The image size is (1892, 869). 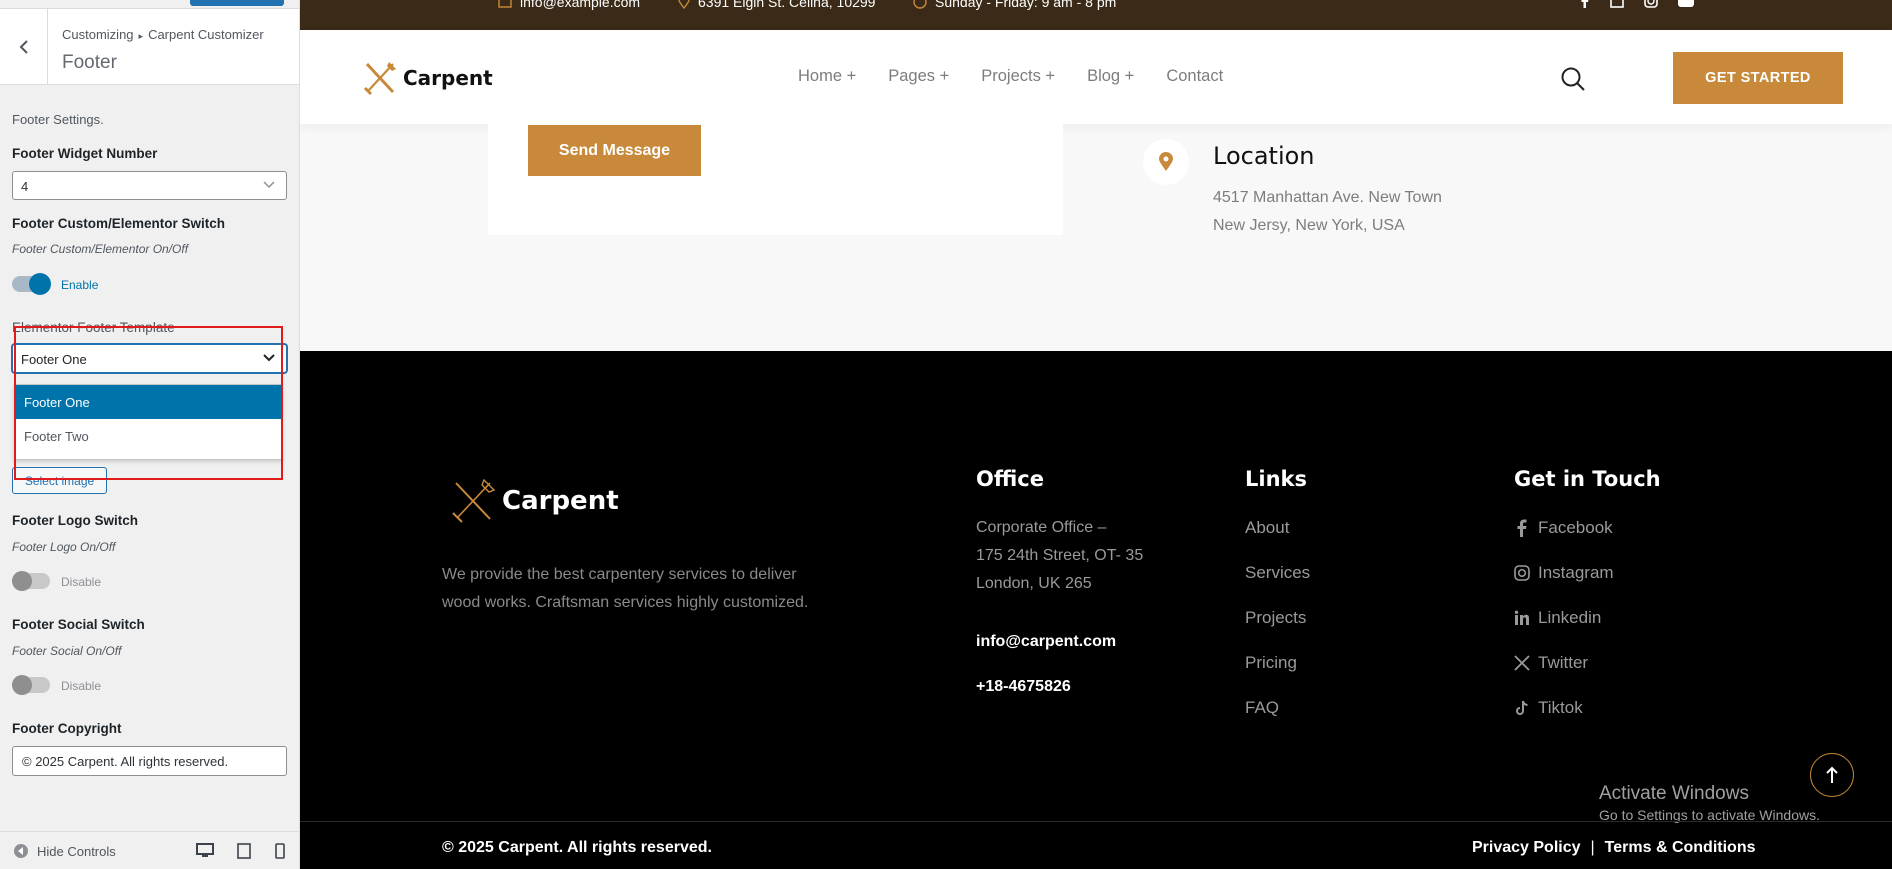 I want to click on nav-contact: Contact, so click(x=1194, y=76).